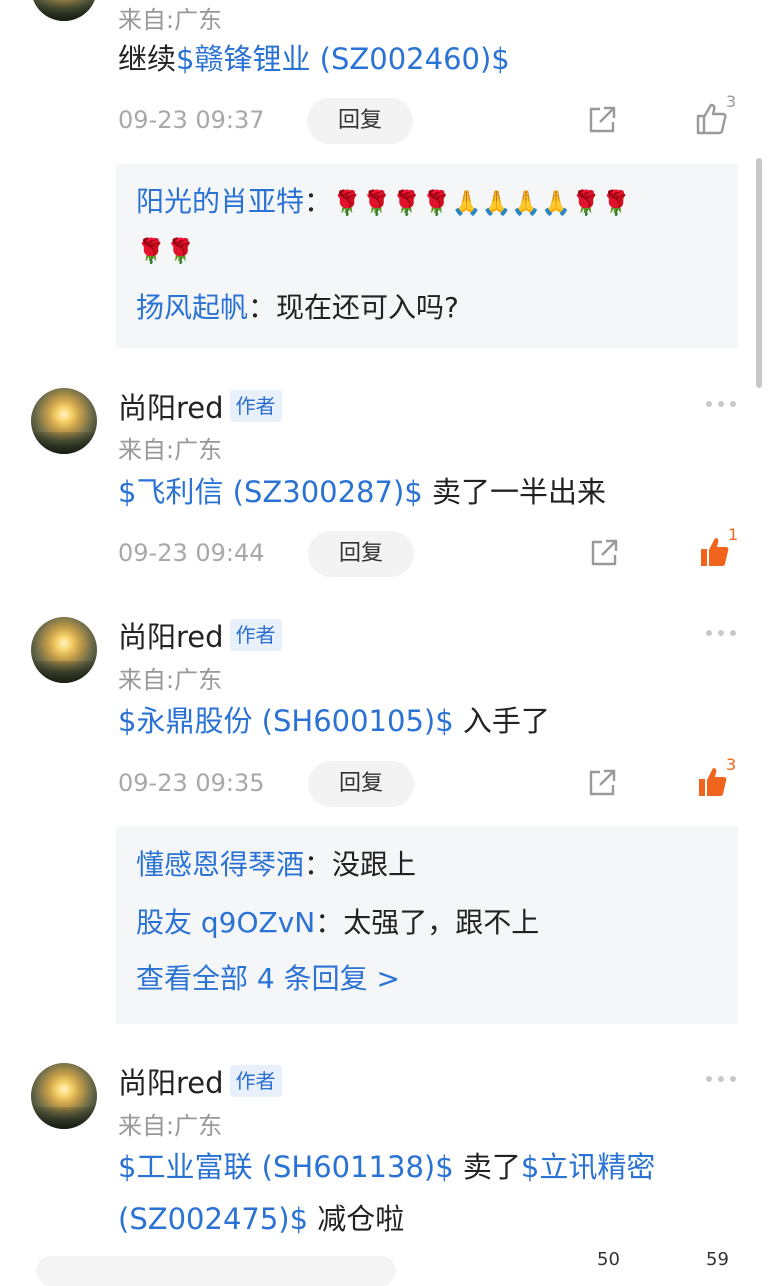 Image resolution: width=768 pixels, height=1286 pixels. I want to click on view-all-replies-link: 查看全部 4 条回复 >, so click(268, 979).